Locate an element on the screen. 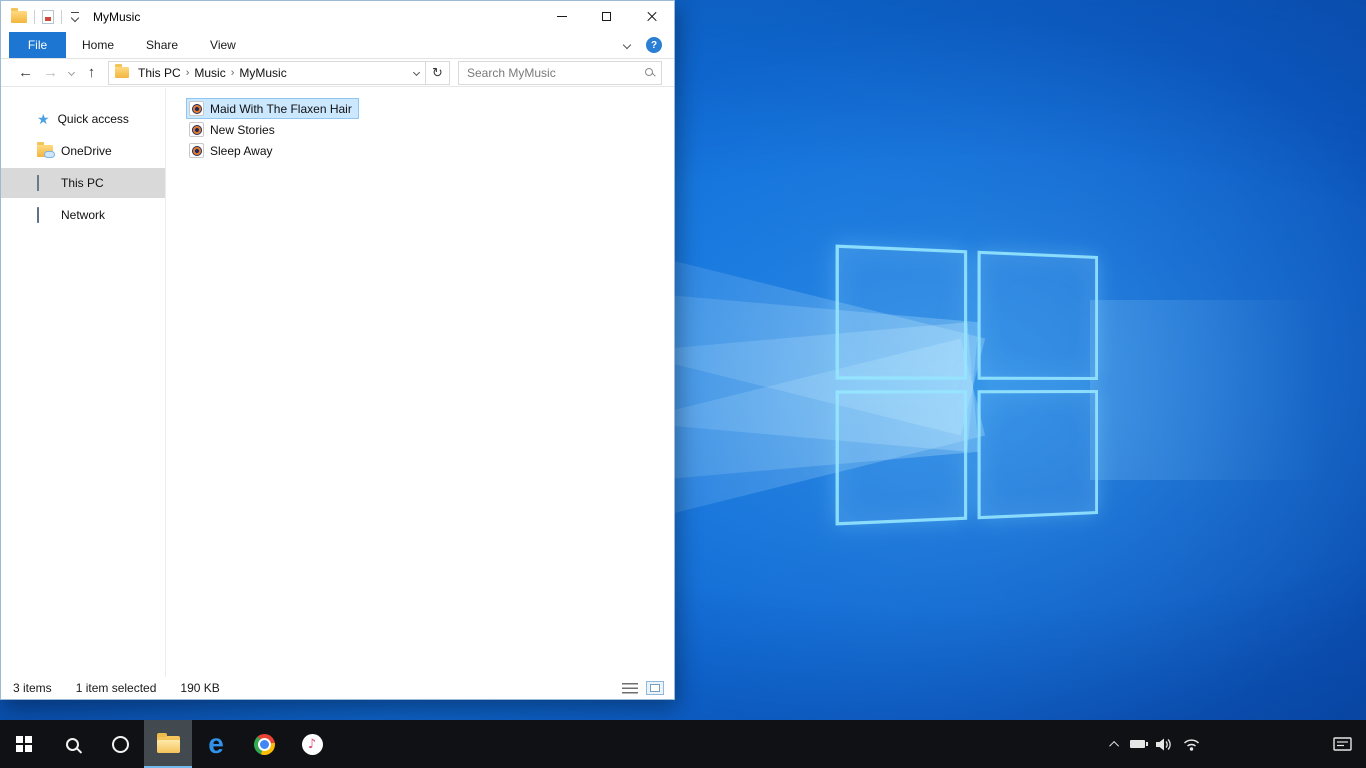 The image size is (1366, 768). sidebar-item-onedrive: OneDrive is located at coordinates (83, 151).